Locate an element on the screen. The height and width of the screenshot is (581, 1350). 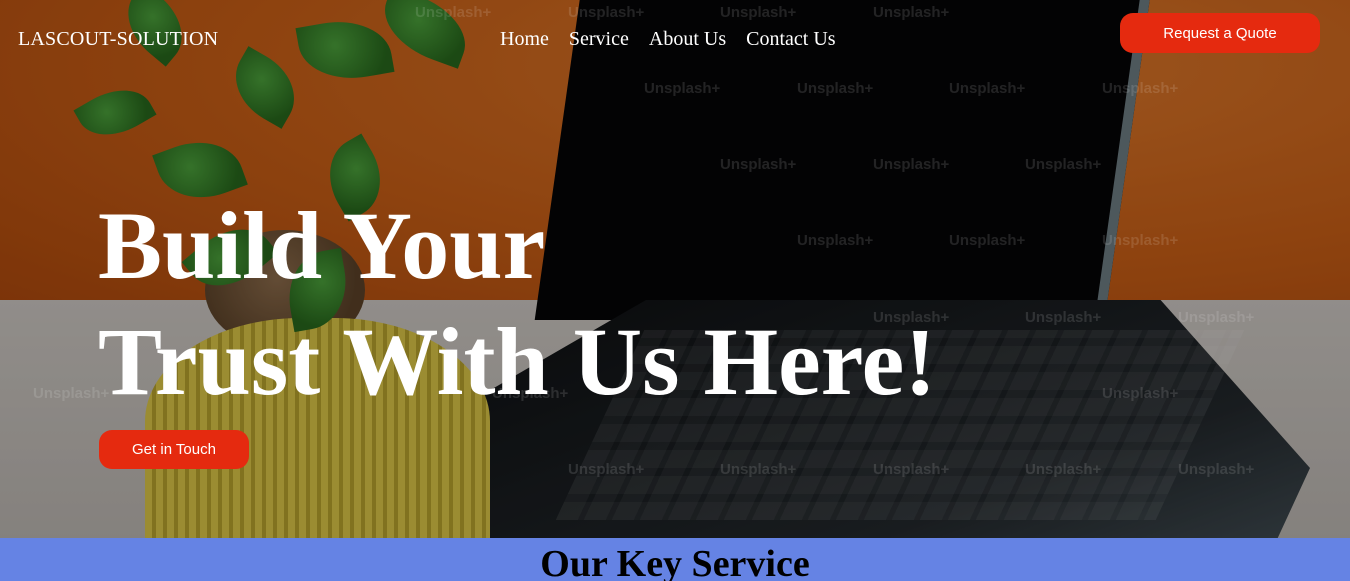
services-title: Our Key Service is located at coordinates (675, 562).